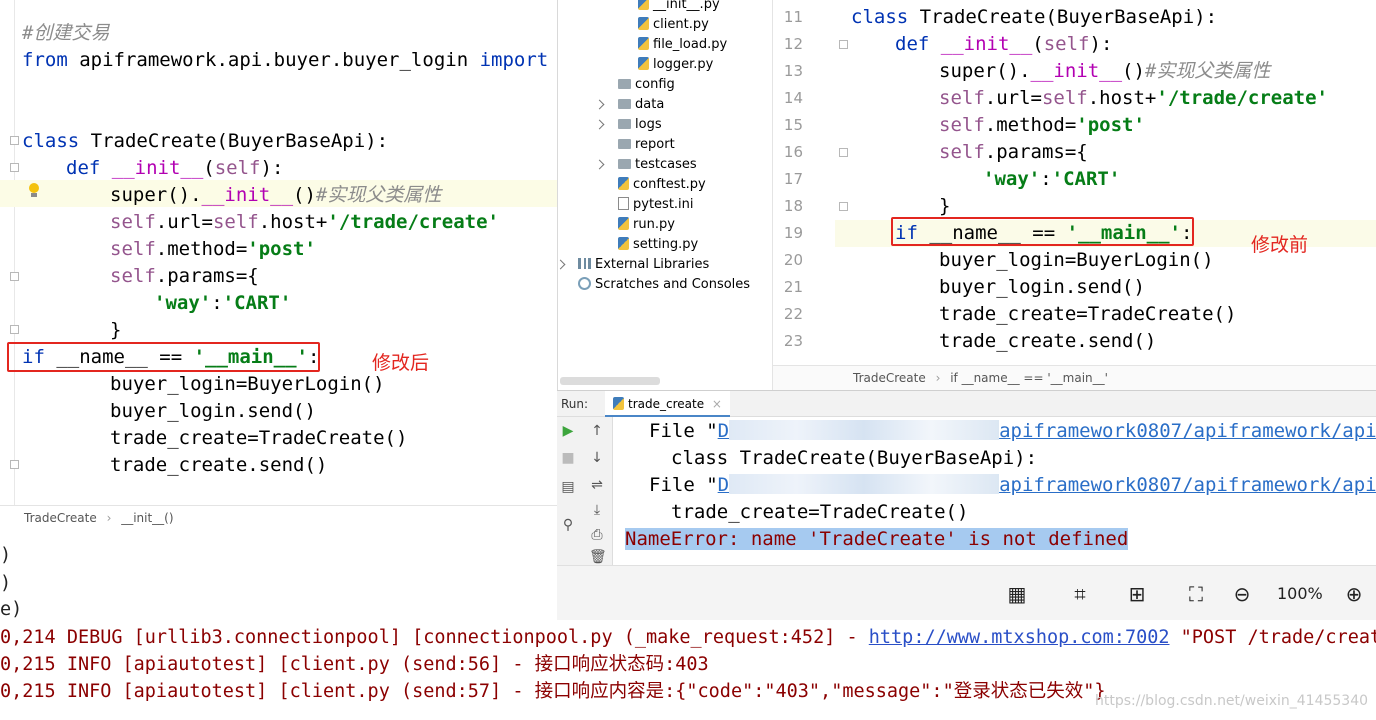 The image size is (1376, 720). I want to click on tree-item-init: __init__.py, so click(679, 7).